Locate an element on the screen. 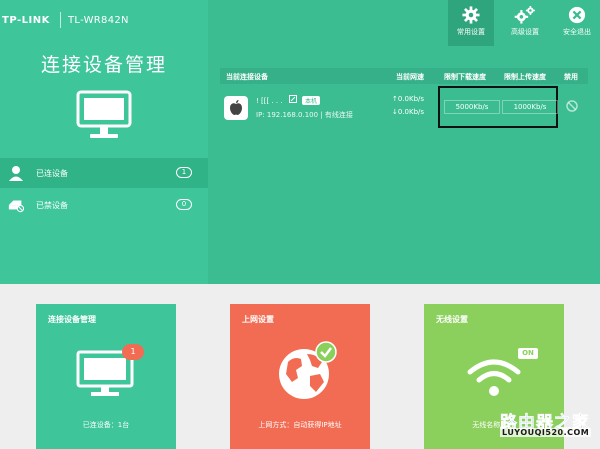 This screenshot has width=600, height=449. wifi-icon is located at coordinates (494, 377).